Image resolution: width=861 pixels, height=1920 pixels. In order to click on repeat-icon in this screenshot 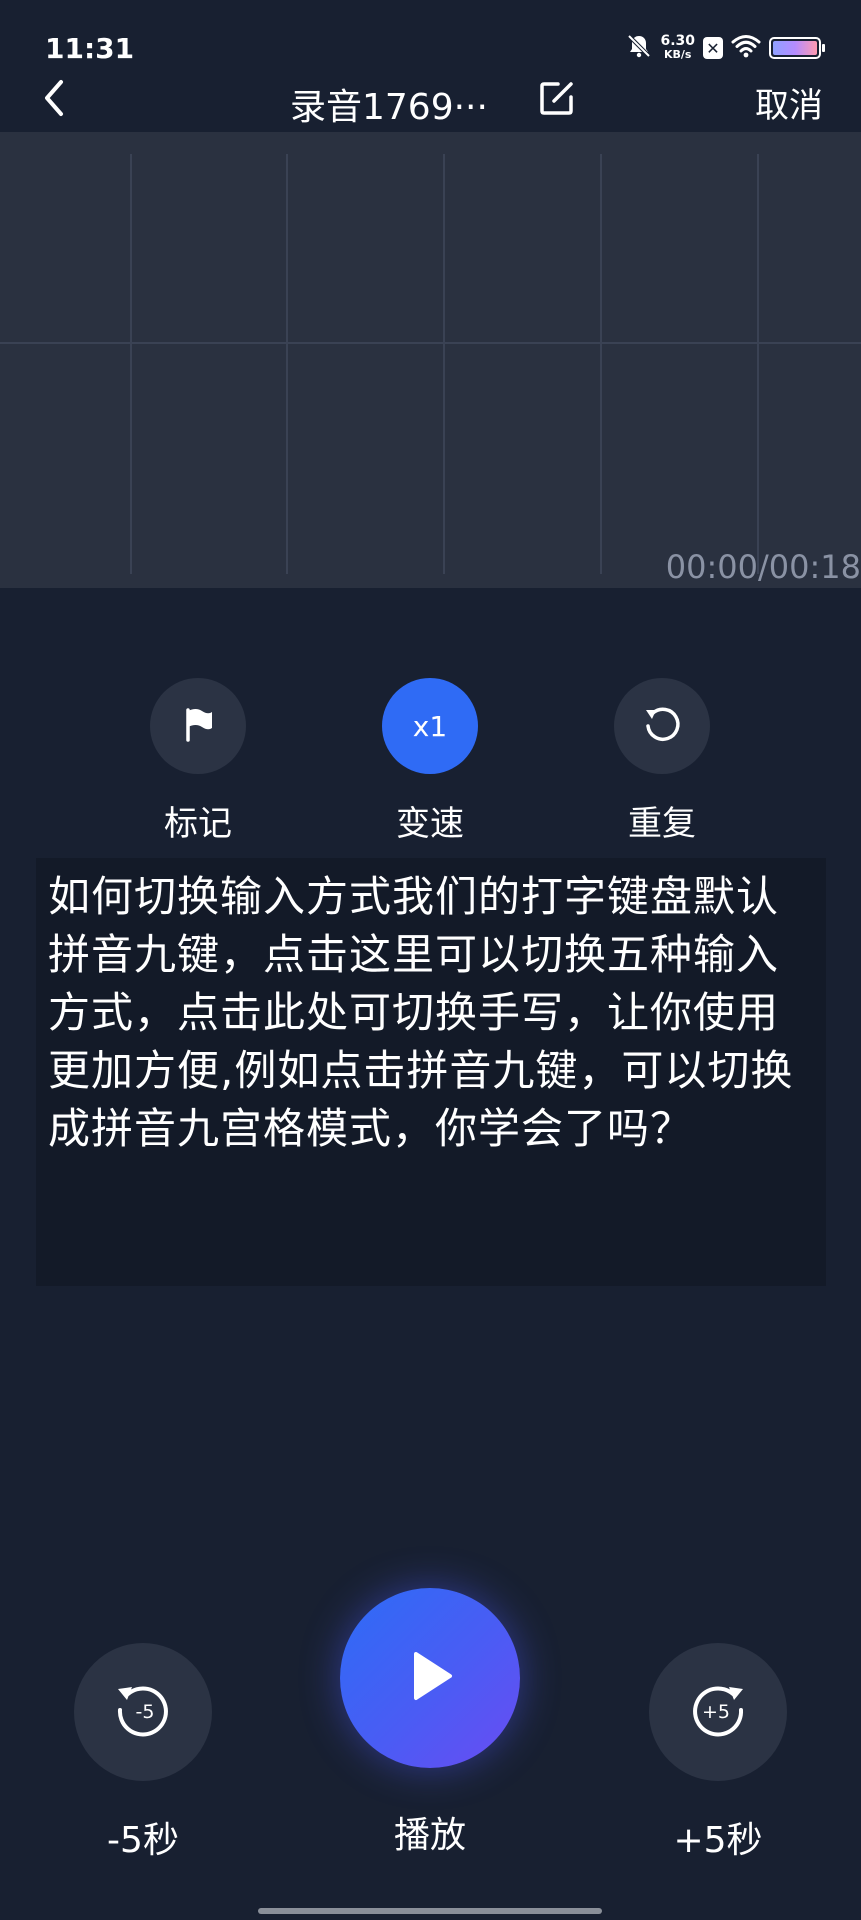, I will do `click(662, 726)`.